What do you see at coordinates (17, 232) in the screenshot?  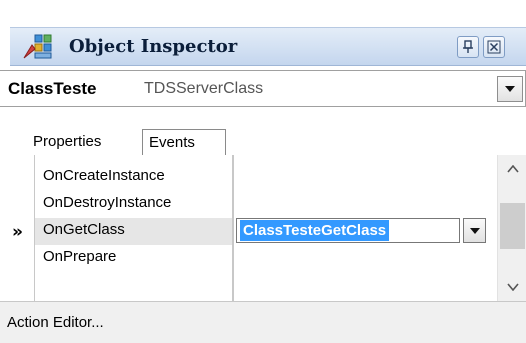 I see `current-row-marker: »` at bounding box center [17, 232].